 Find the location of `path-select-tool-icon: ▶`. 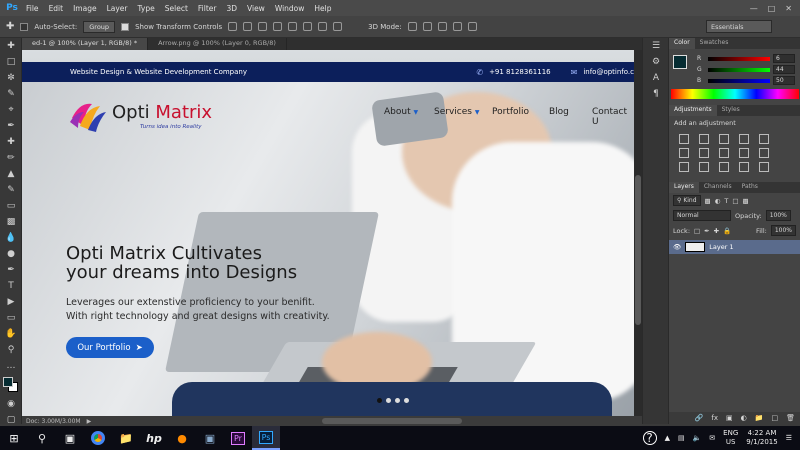

path-select-tool-icon: ▶ is located at coordinates (11, 302).